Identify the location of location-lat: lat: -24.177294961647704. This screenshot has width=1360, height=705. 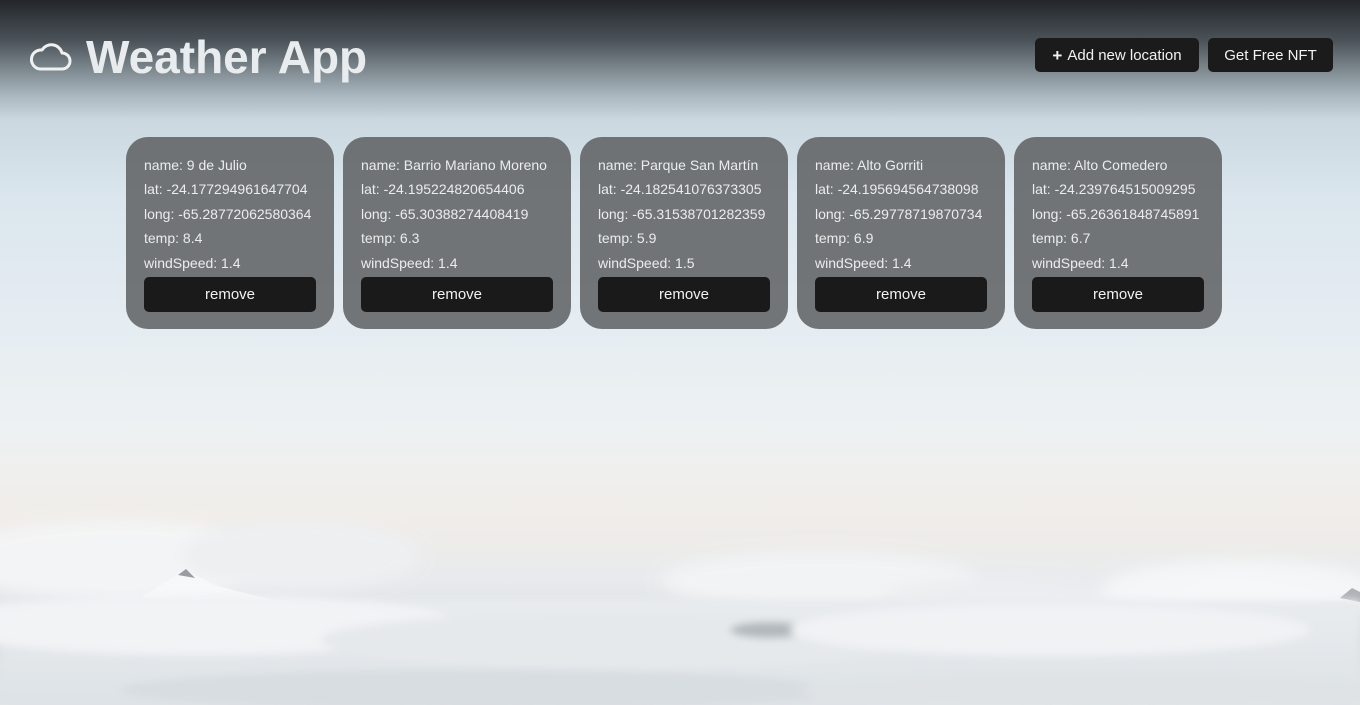
(226, 189).